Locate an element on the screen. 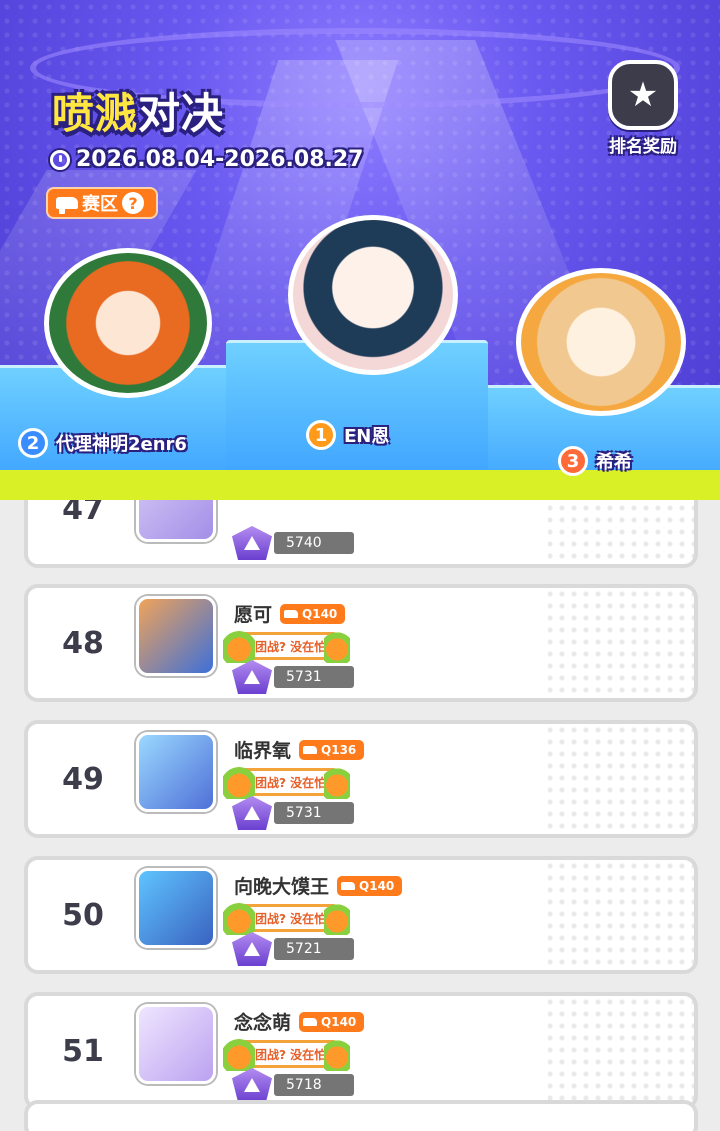  score-value: 5740 is located at coordinates (314, 543).